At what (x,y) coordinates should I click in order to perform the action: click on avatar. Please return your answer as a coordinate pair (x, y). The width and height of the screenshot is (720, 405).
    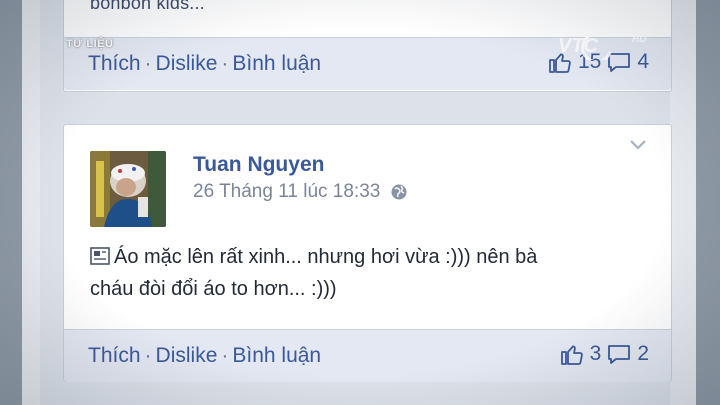
    Looking at the image, I should click on (128, 189).